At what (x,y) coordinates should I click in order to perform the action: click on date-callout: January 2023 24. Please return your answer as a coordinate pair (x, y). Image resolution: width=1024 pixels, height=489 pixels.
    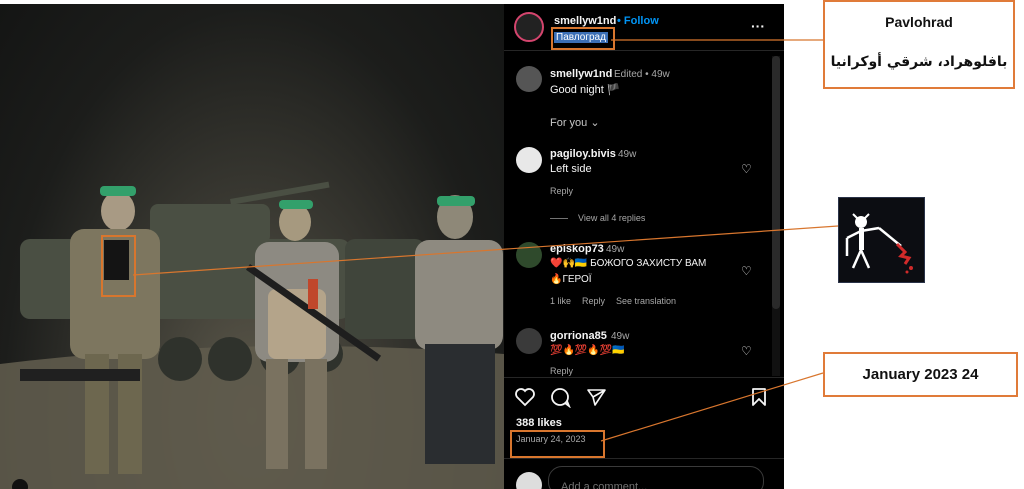
    Looking at the image, I should click on (920, 374).